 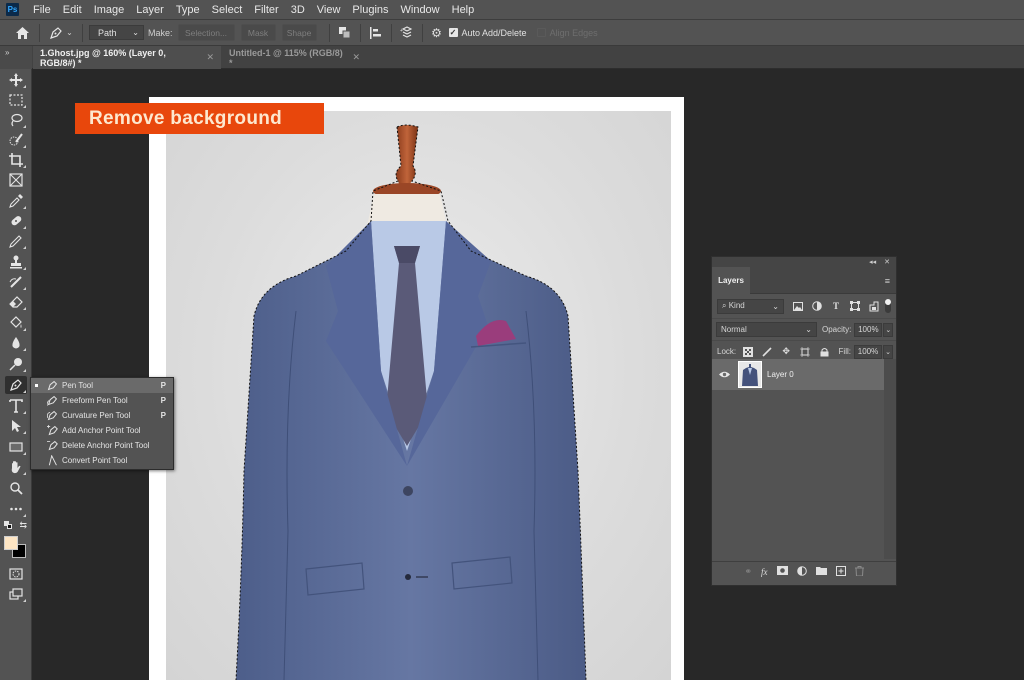 I want to click on flyout-item-freeform-pen-tool: Freeform Pen Tool P, so click(x=102, y=400).